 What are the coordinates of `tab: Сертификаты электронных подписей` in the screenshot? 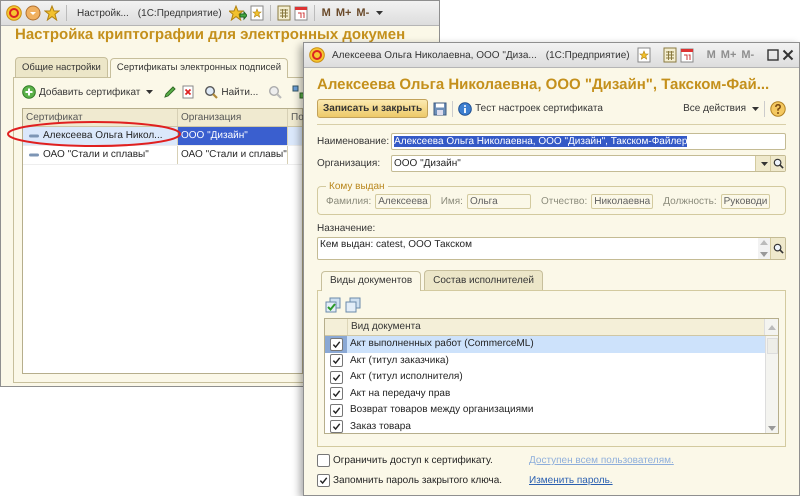 It's located at (199, 68).